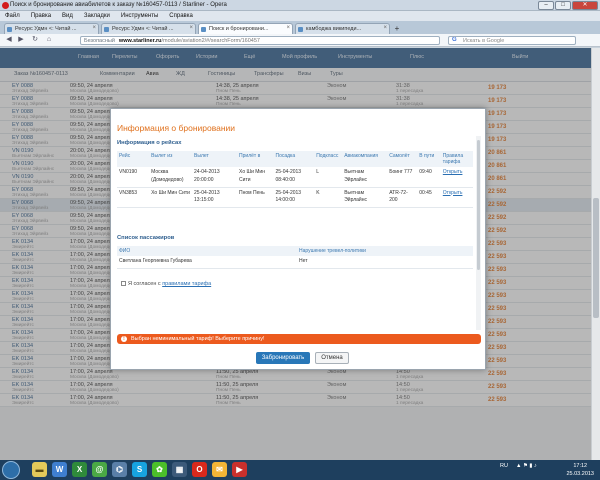 This screenshot has height=480, width=600. What do you see at coordinates (255, 159) in the screenshot?
I see `col-to: Прилёт в` at bounding box center [255, 159].